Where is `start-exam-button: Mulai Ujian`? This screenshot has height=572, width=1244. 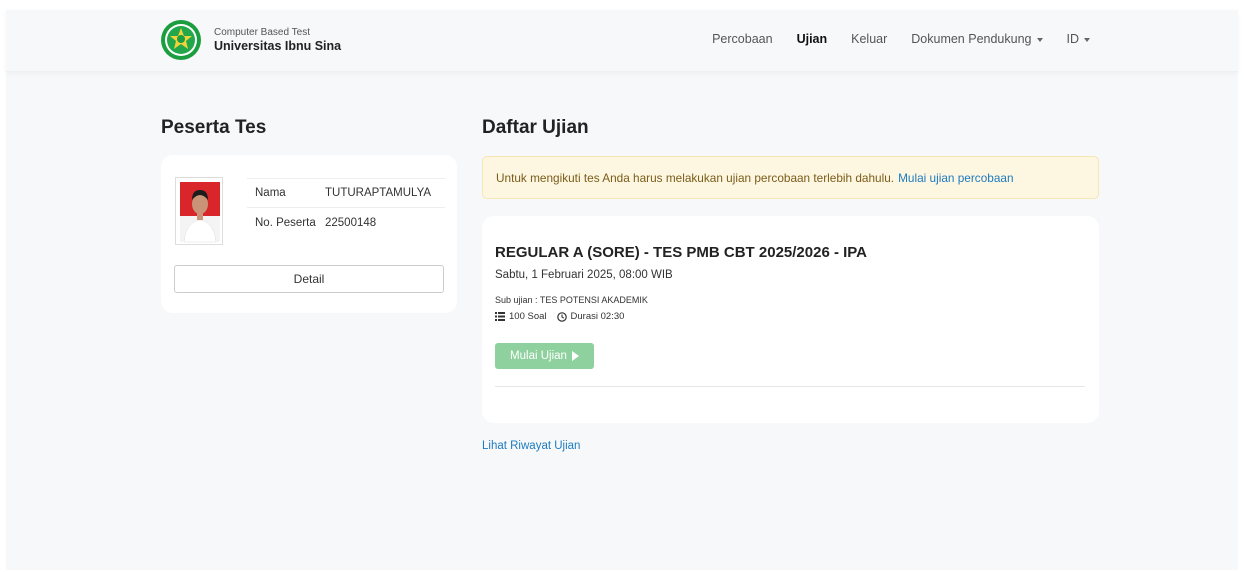 start-exam-button: Mulai Ujian is located at coordinates (544, 356).